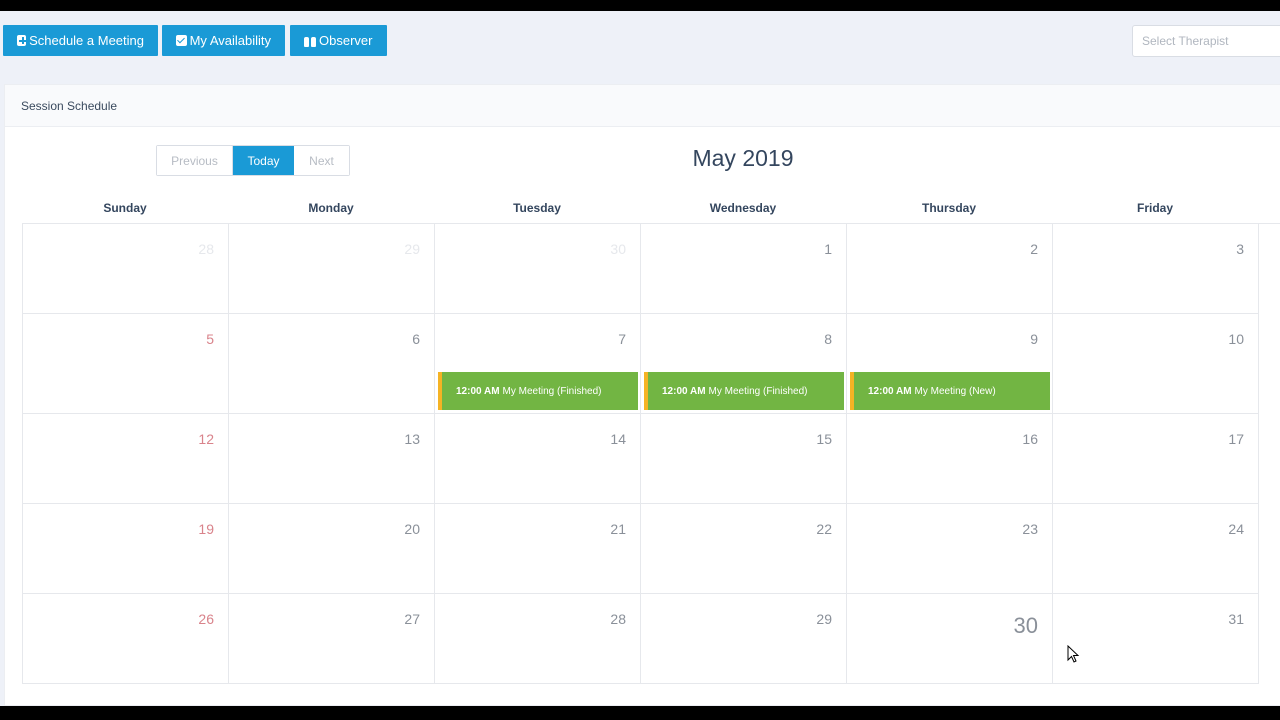 The image size is (1280, 720). Describe the element at coordinates (1236, 529) in the screenshot. I see `day-number: 24` at that location.